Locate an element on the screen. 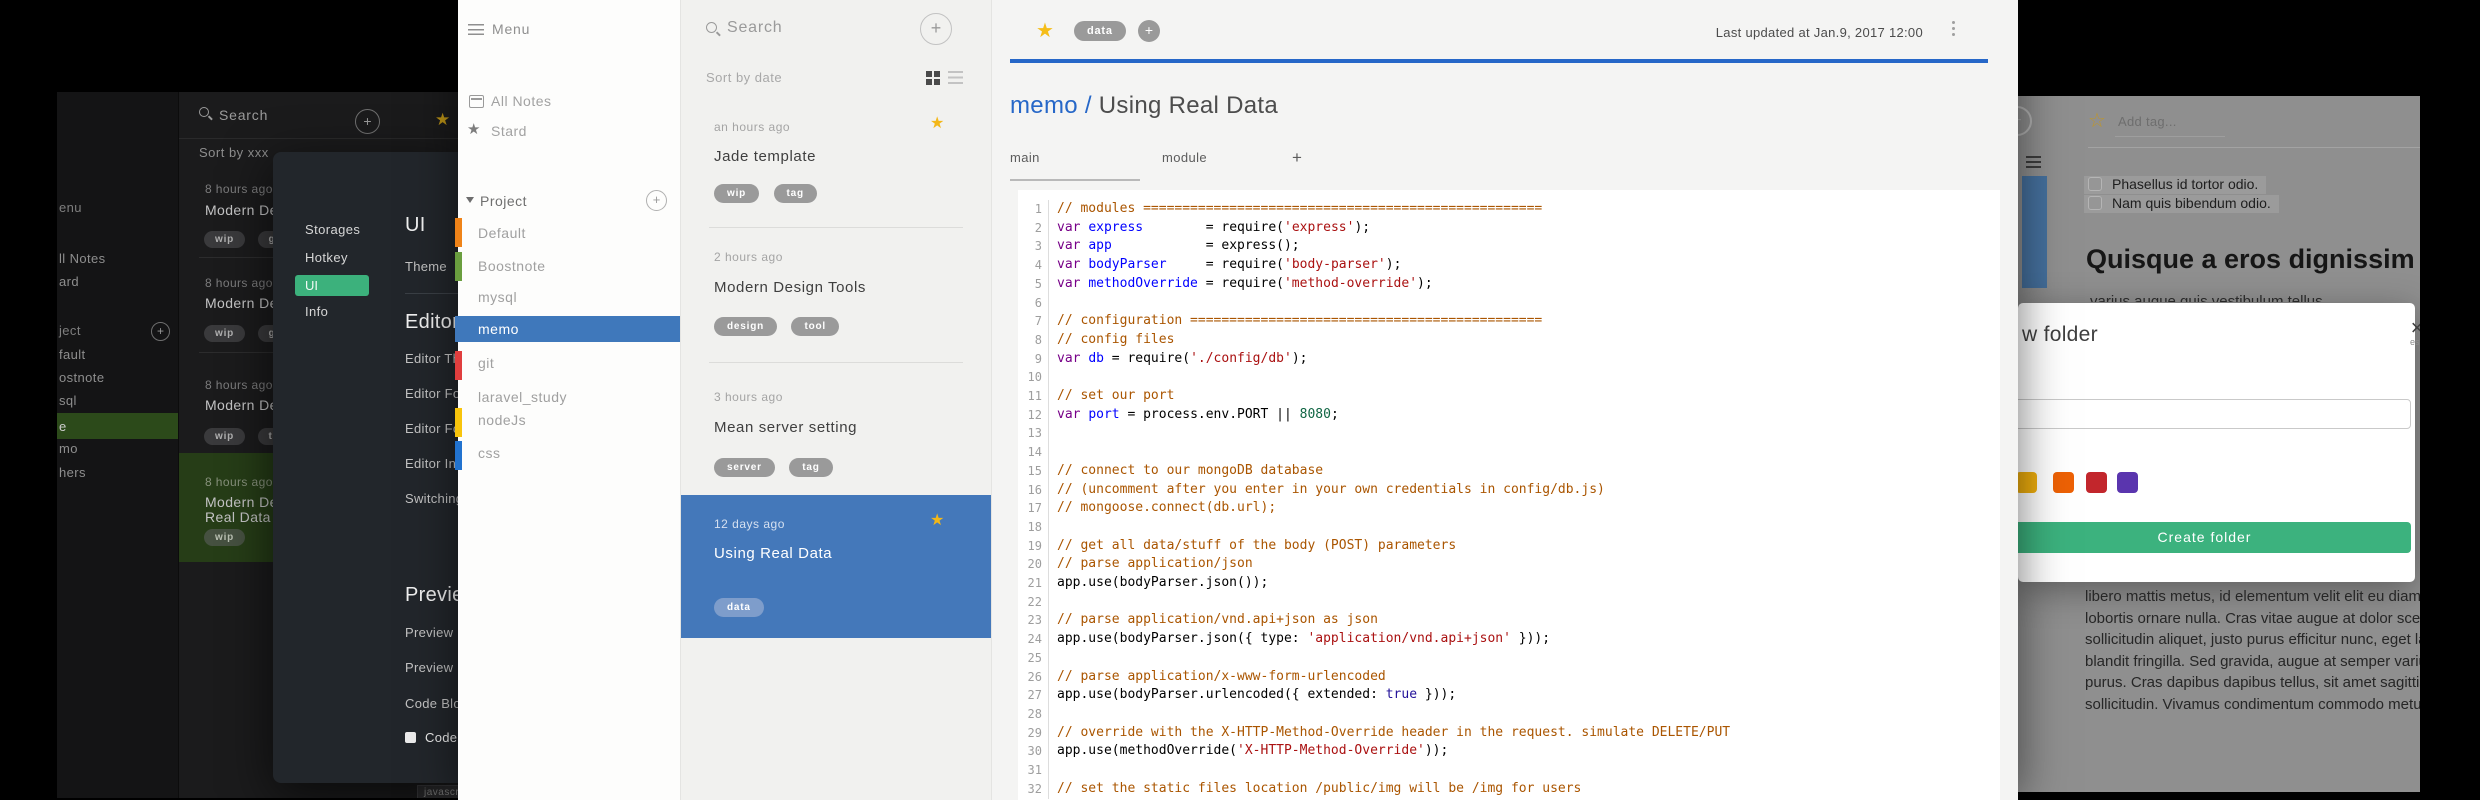 This screenshot has width=2480, height=800. sidebar-folder-memo-selected: memo is located at coordinates (567, 329).